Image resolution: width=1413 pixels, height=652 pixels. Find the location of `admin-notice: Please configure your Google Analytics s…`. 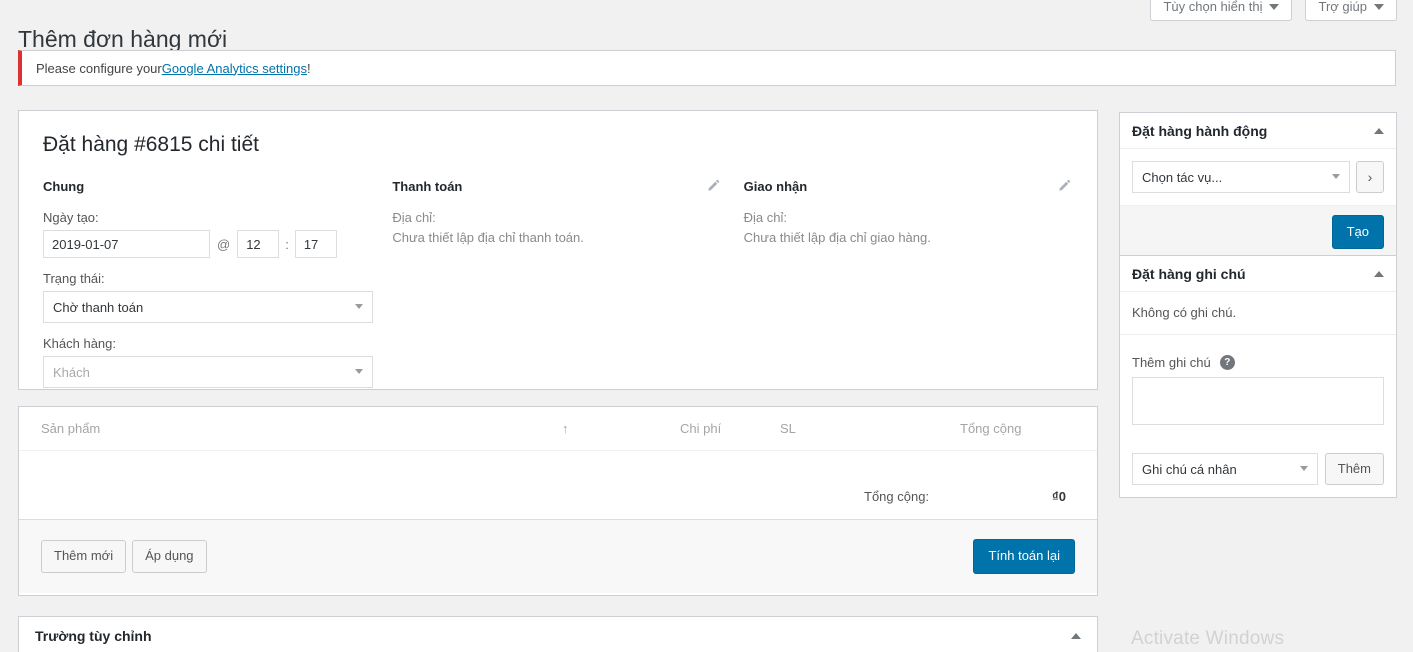

admin-notice: Please configure your Google Analytics s… is located at coordinates (707, 68).